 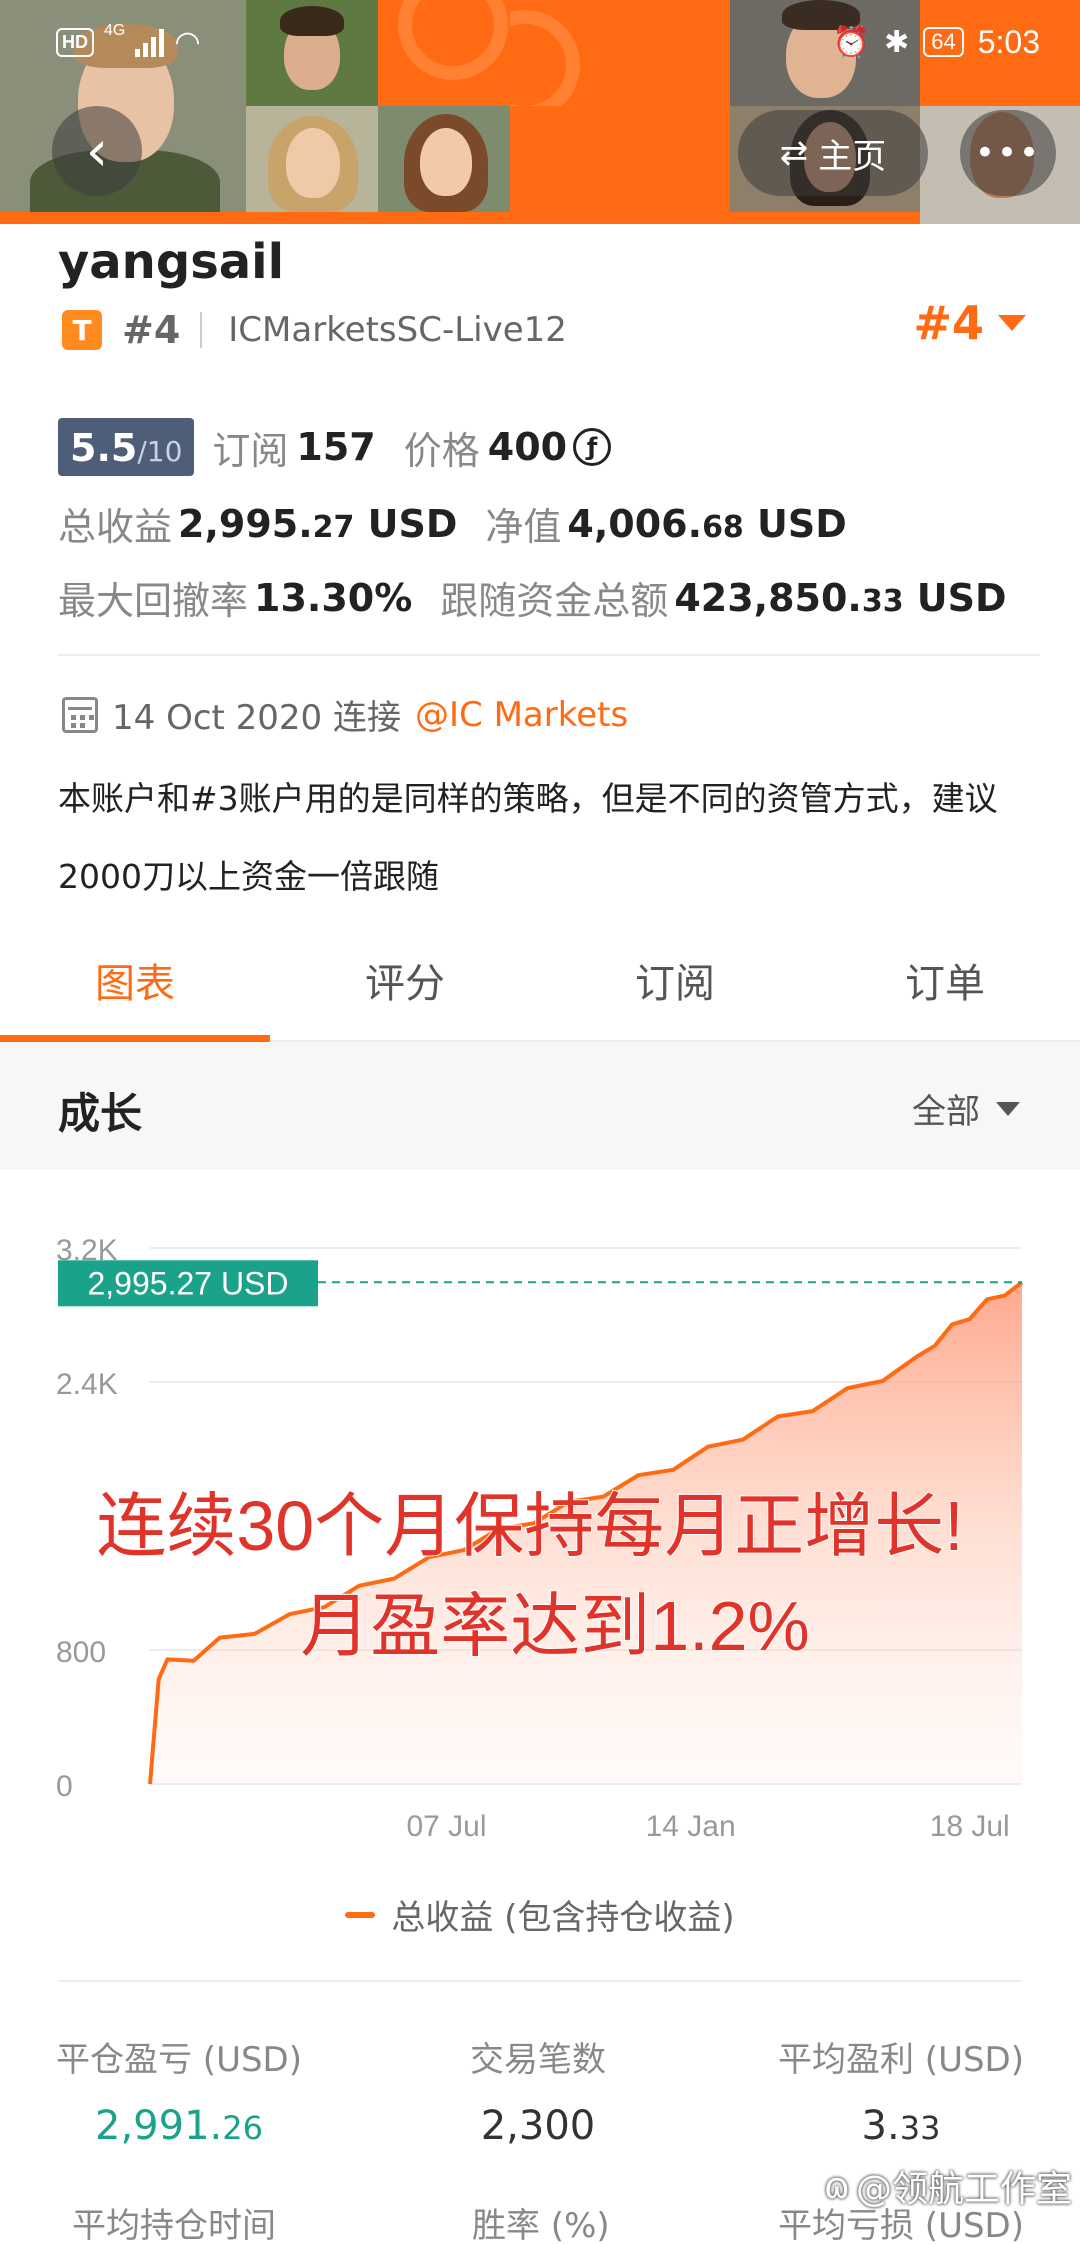 I want to click on score-badge: 5.5 /10, so click(x=126, y=447).